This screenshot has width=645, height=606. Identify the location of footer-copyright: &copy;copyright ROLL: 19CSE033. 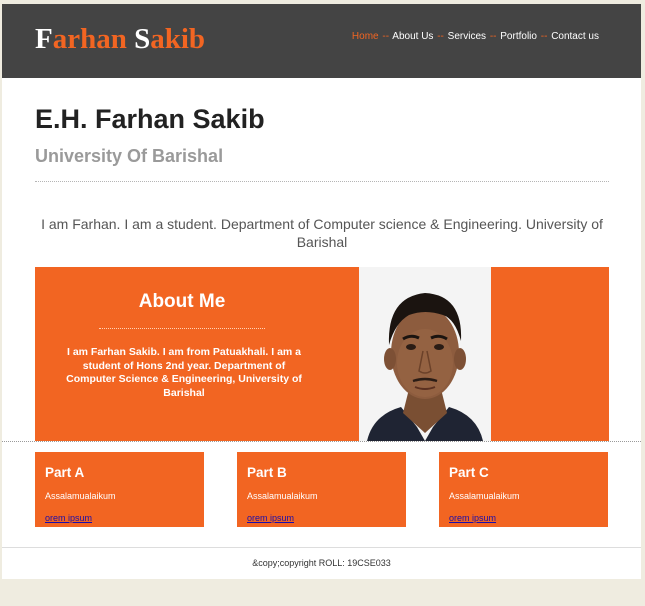
(321, 563).